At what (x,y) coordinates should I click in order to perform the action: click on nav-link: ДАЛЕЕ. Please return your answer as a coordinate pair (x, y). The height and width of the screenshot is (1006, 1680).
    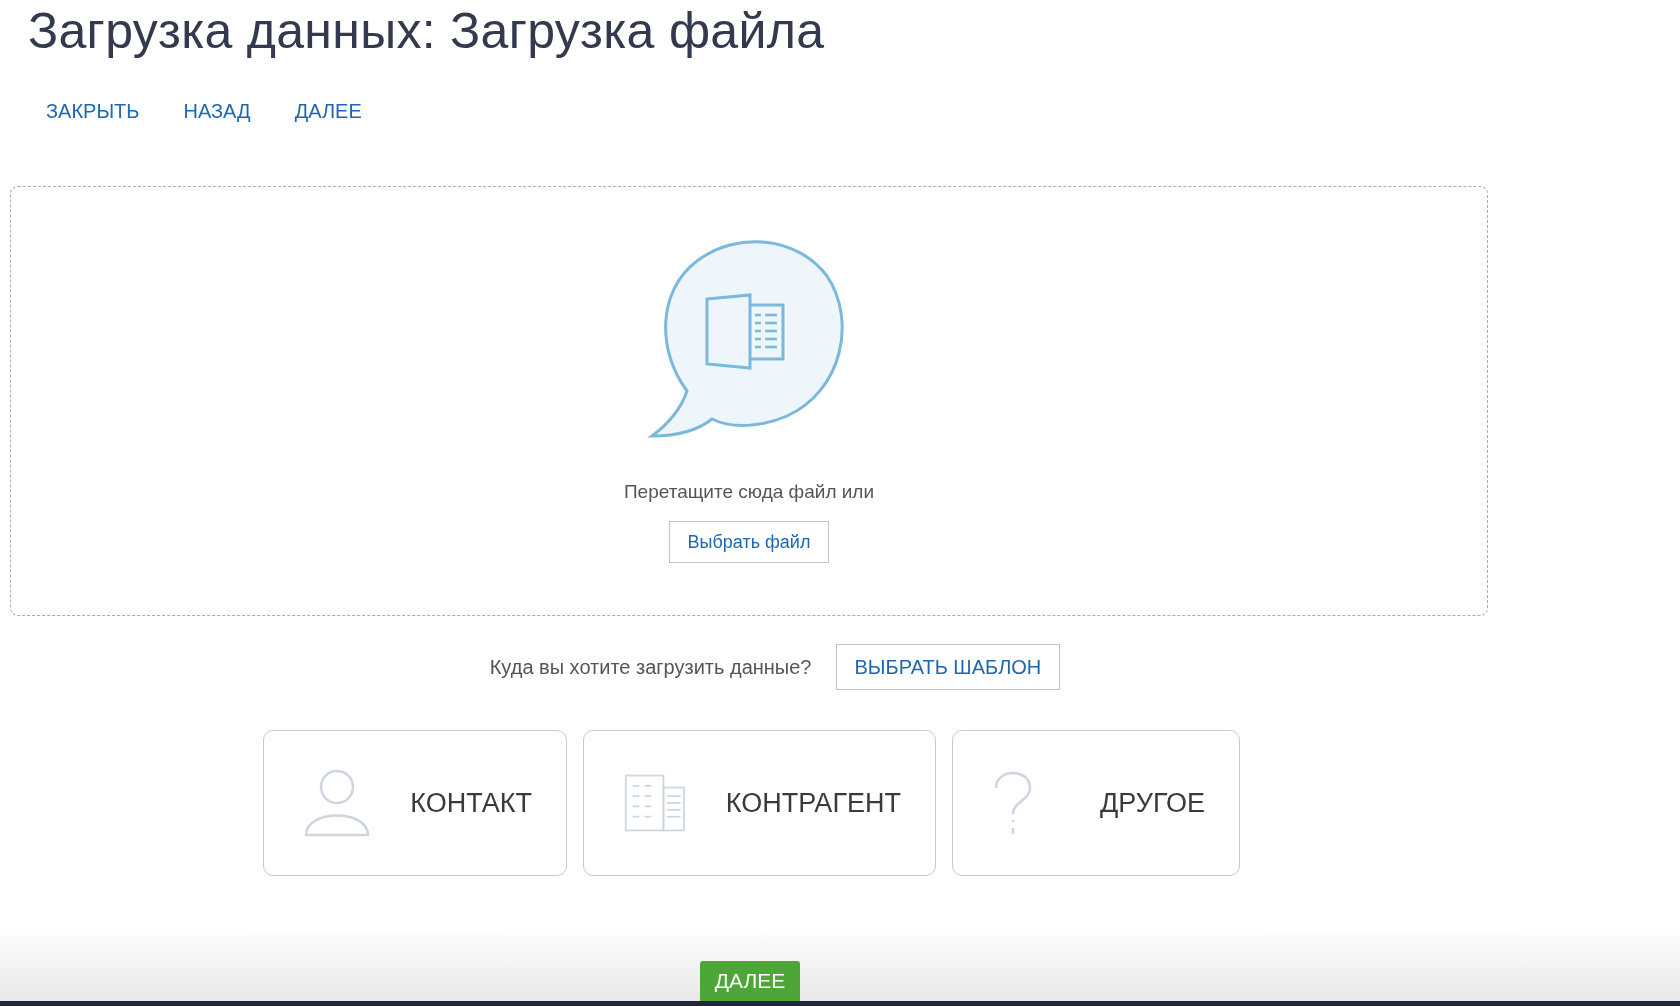
    Looking at the image, I should click on (328, 111).